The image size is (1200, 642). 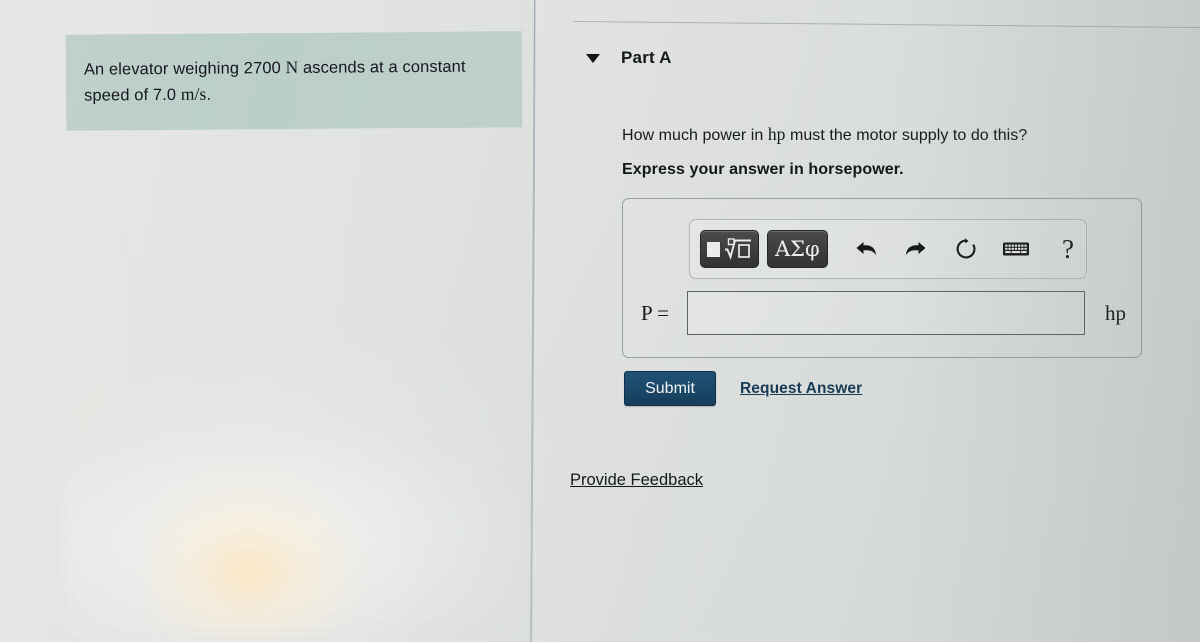 What do you see at coordinates (906, 135) in the screenshot?
I see `question-text-post: must the motor supply to do this?` at bounding box center [906, 135].